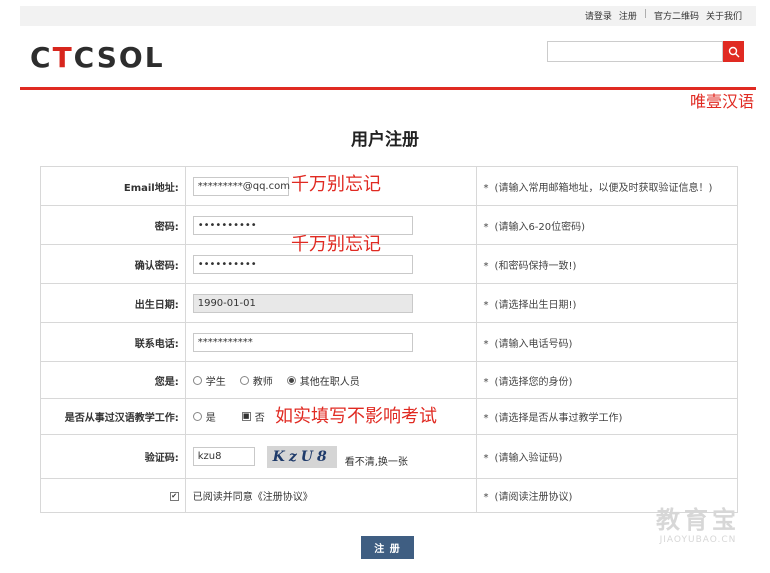 Image resolution: width=770 pixels, height=573 pixels. What do you see at coordinates (215, 382) in the screenshot?
I see `option-label: 学生` at bounding box center [215, 382].